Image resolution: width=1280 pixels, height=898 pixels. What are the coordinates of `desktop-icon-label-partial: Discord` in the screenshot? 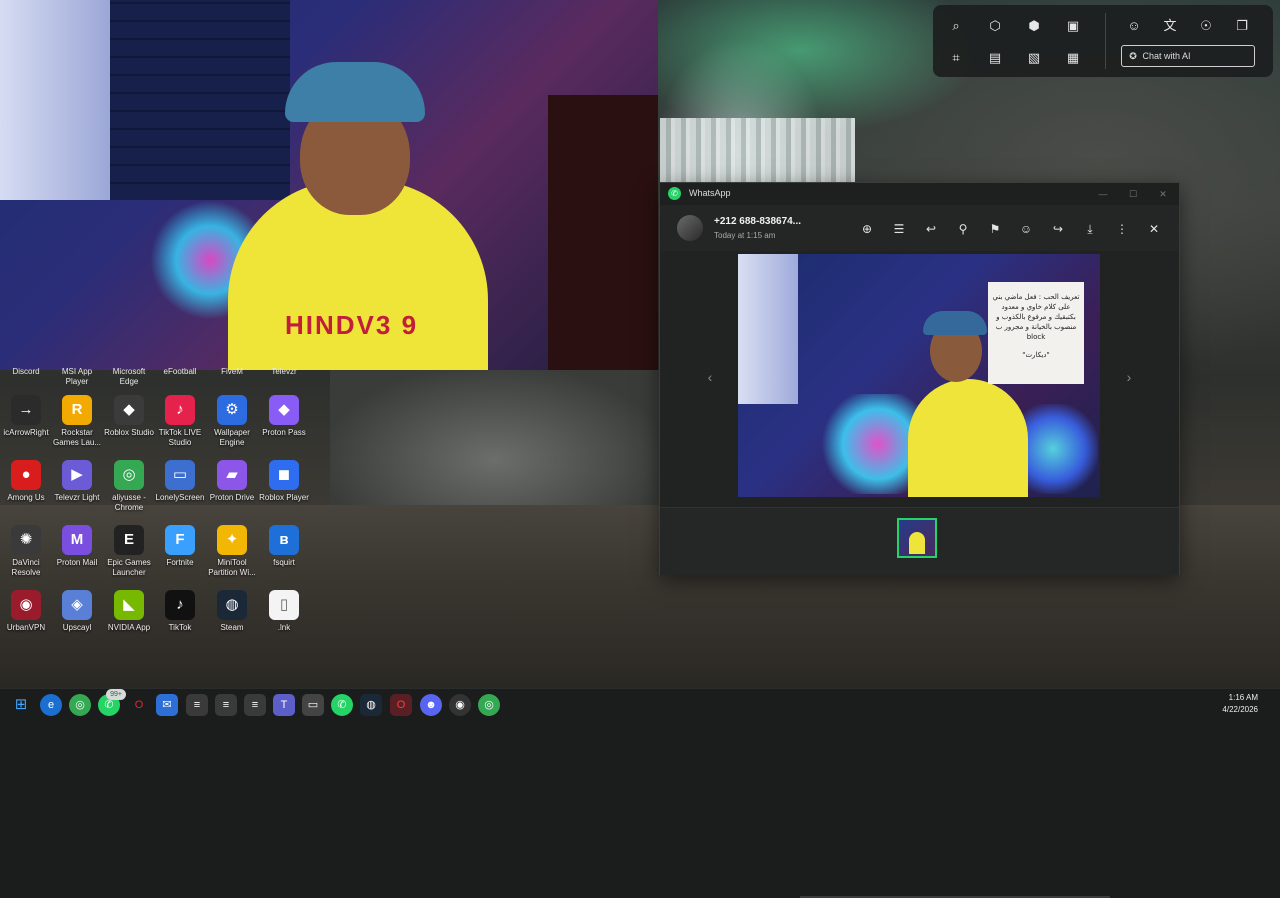 It's located at (26, 372).